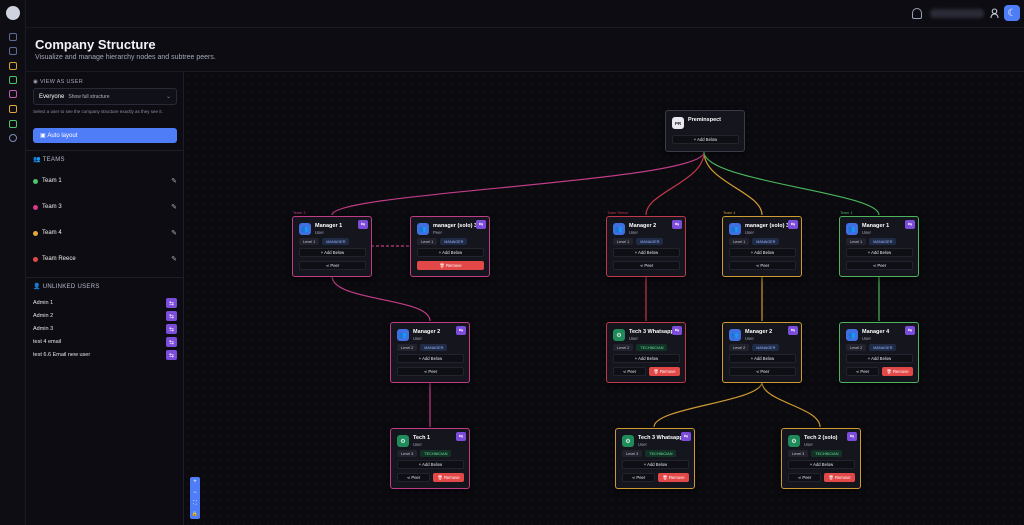 The image size is (1024, 525). Describe the element at coordinates (815, 453) in the screenshot. I see `node-tags: Level 3 TECHNICIAN` at that location.